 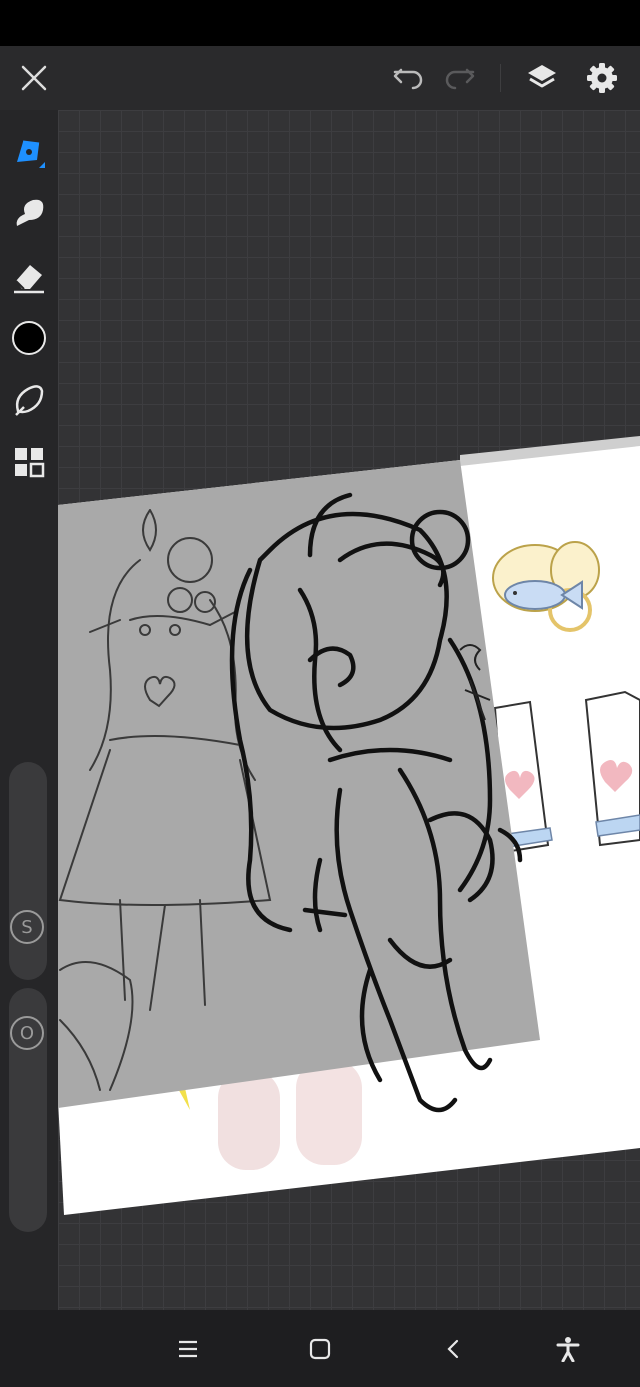 I want to click on back-button, so click(x=454, y=1348).